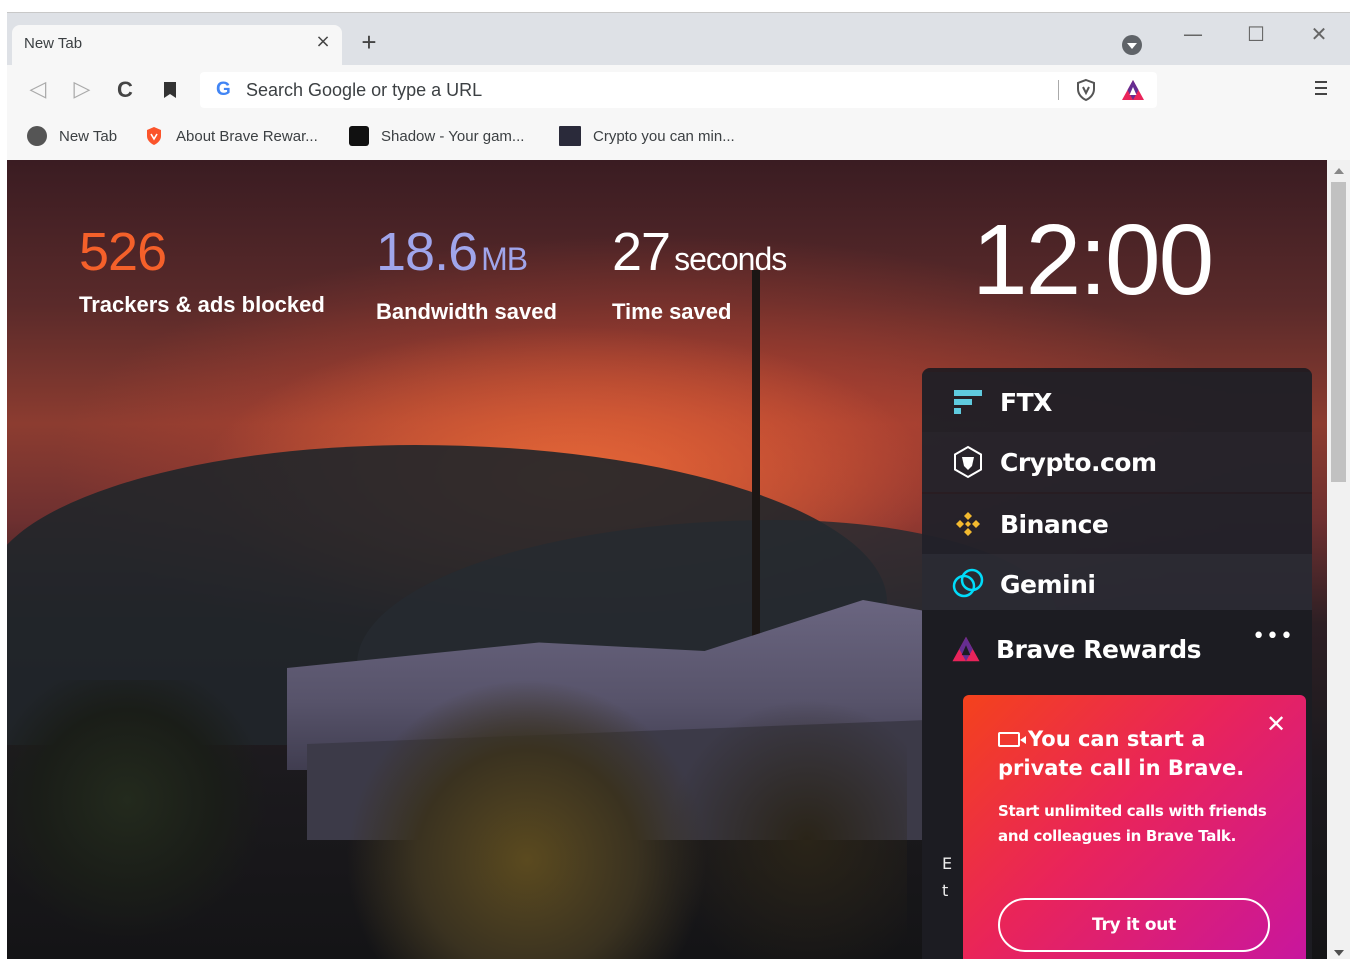 Image resolution: width=1350 pixels, height=959 pixels. What do you see at coordinates (1256, 34) in the screenshot?
I see `maximize-button: ☐` at bounding box center [1256, 34].